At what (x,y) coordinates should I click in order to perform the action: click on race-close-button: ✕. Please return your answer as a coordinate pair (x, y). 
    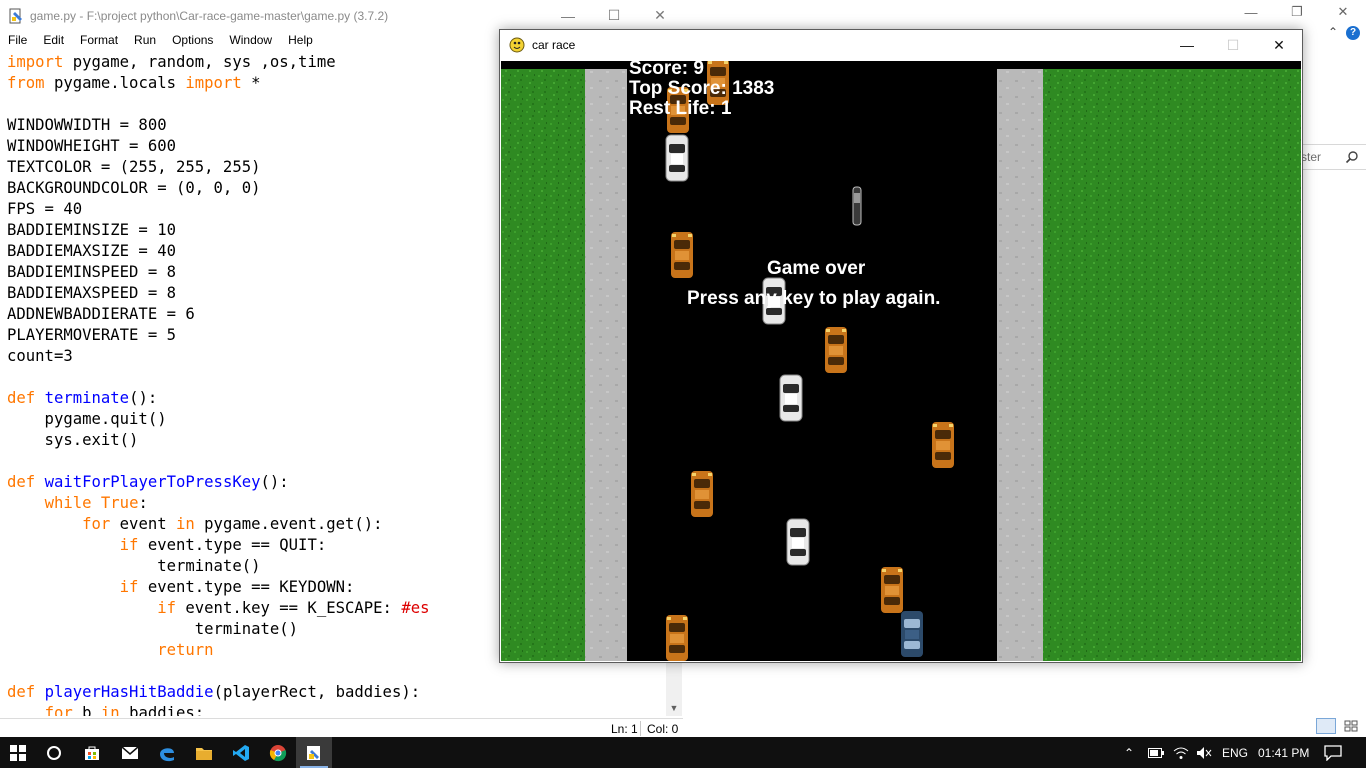
    Looking at the image, I should click on (1279, 45).